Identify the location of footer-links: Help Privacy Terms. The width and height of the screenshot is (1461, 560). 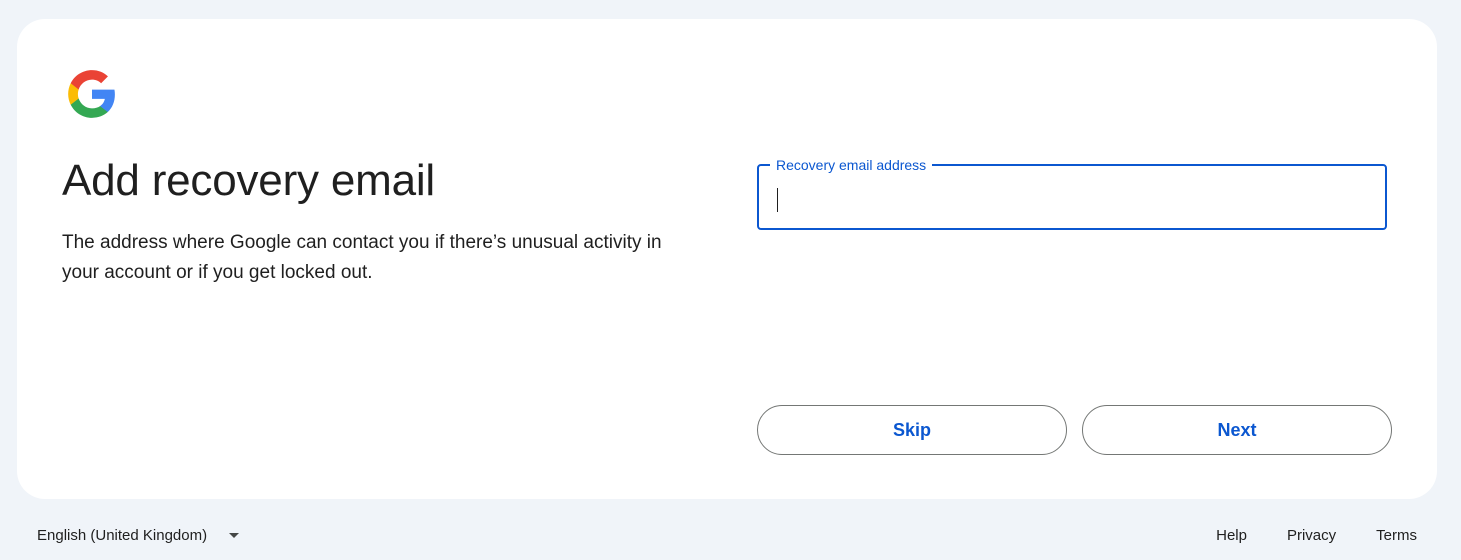
(1296, 535).